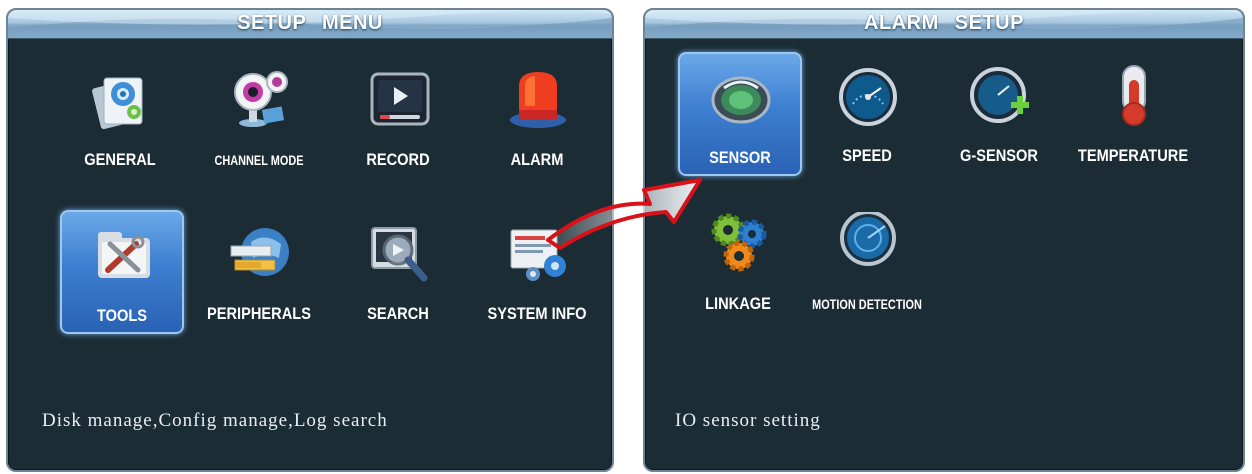  What do you see at coordinates (122, 315) in the screenshot?
I see `menu-item-tools-label: TOOLS` at bounding box center [122, 315].